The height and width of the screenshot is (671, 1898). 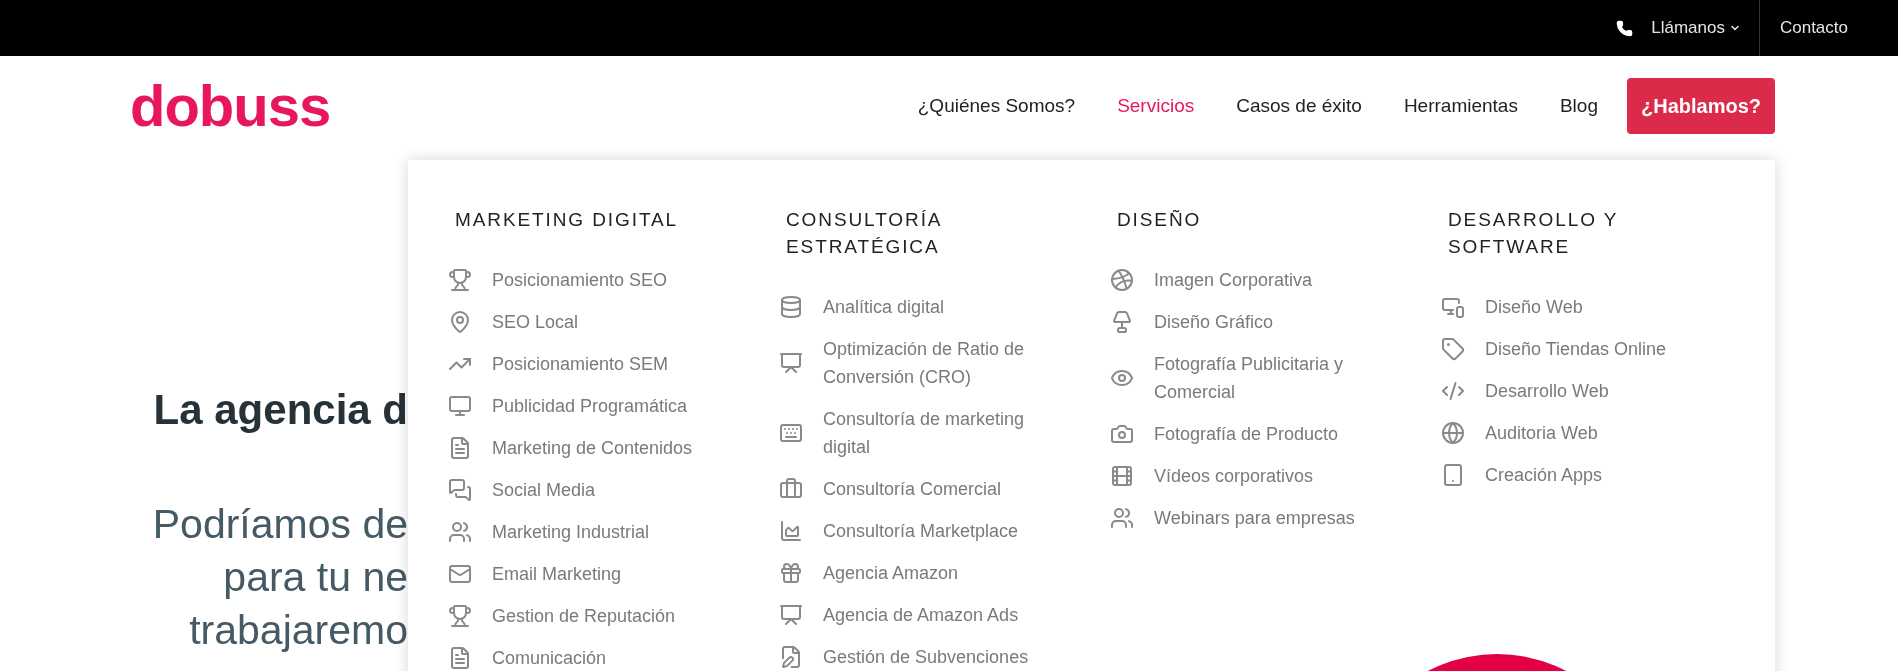 I want to click on camera-icon, so click(x=1122, y=434).